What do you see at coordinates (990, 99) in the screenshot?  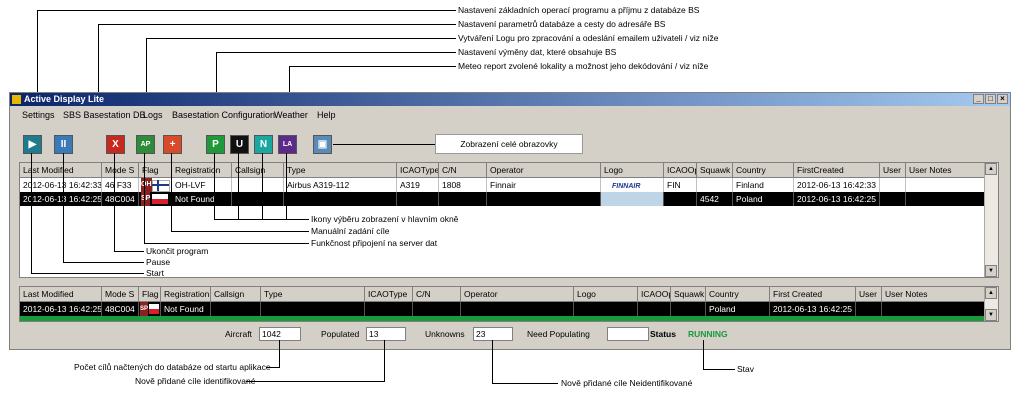 I see `maximize-button: □` at bounding box center [990, 99].